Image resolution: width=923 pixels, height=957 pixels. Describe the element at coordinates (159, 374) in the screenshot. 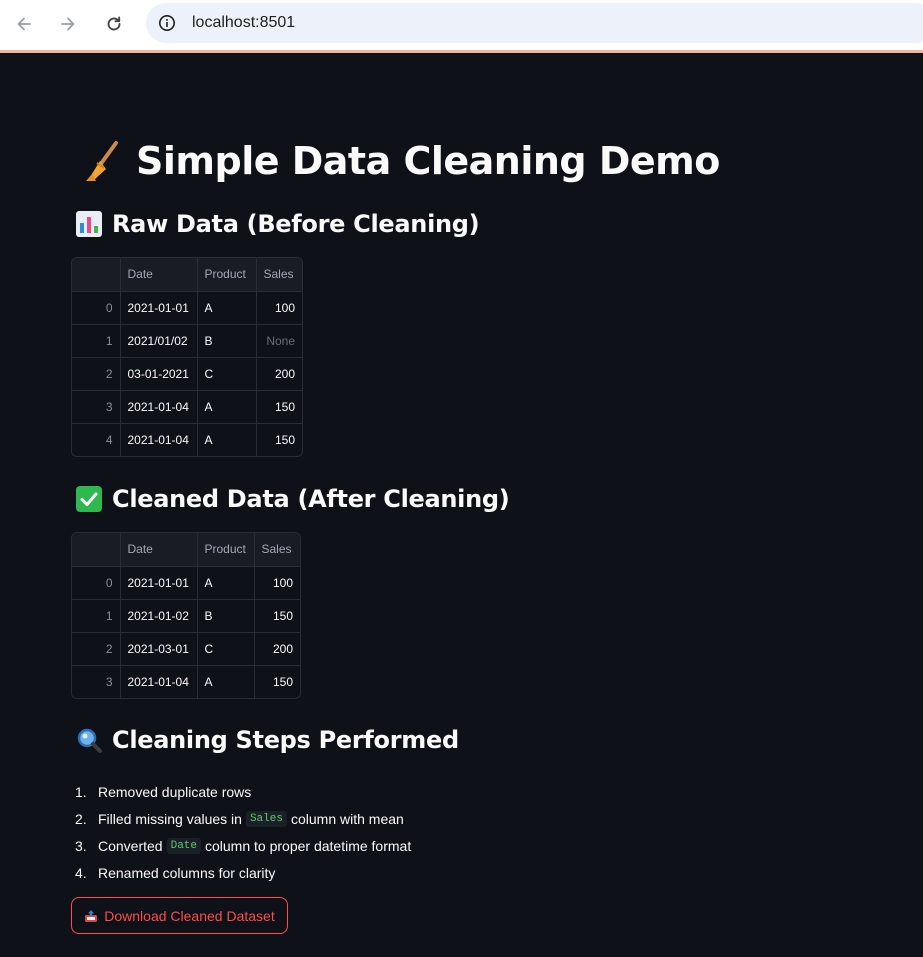

I see `table-cell: 03-01-2021` at that location.